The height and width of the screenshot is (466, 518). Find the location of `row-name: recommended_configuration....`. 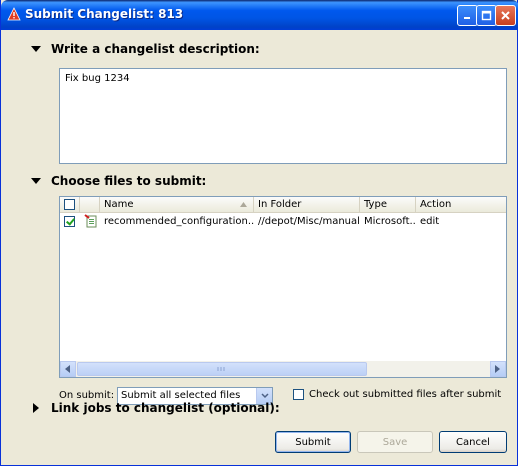

row-name: recommended_configuration.... is located at coordinates (179, 221).